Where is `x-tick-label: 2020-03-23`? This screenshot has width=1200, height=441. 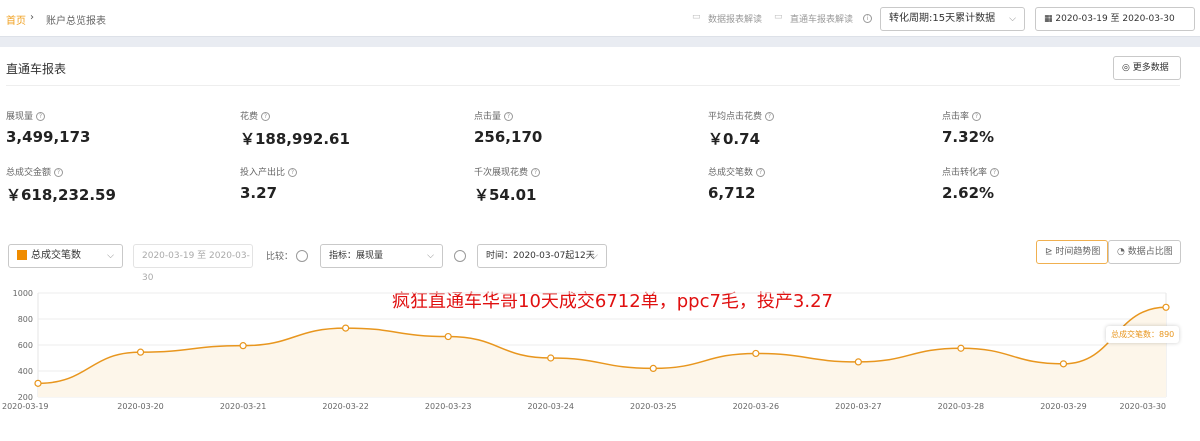
x-tick-label: 2020-03-23 is located at coordinates (448, 406).